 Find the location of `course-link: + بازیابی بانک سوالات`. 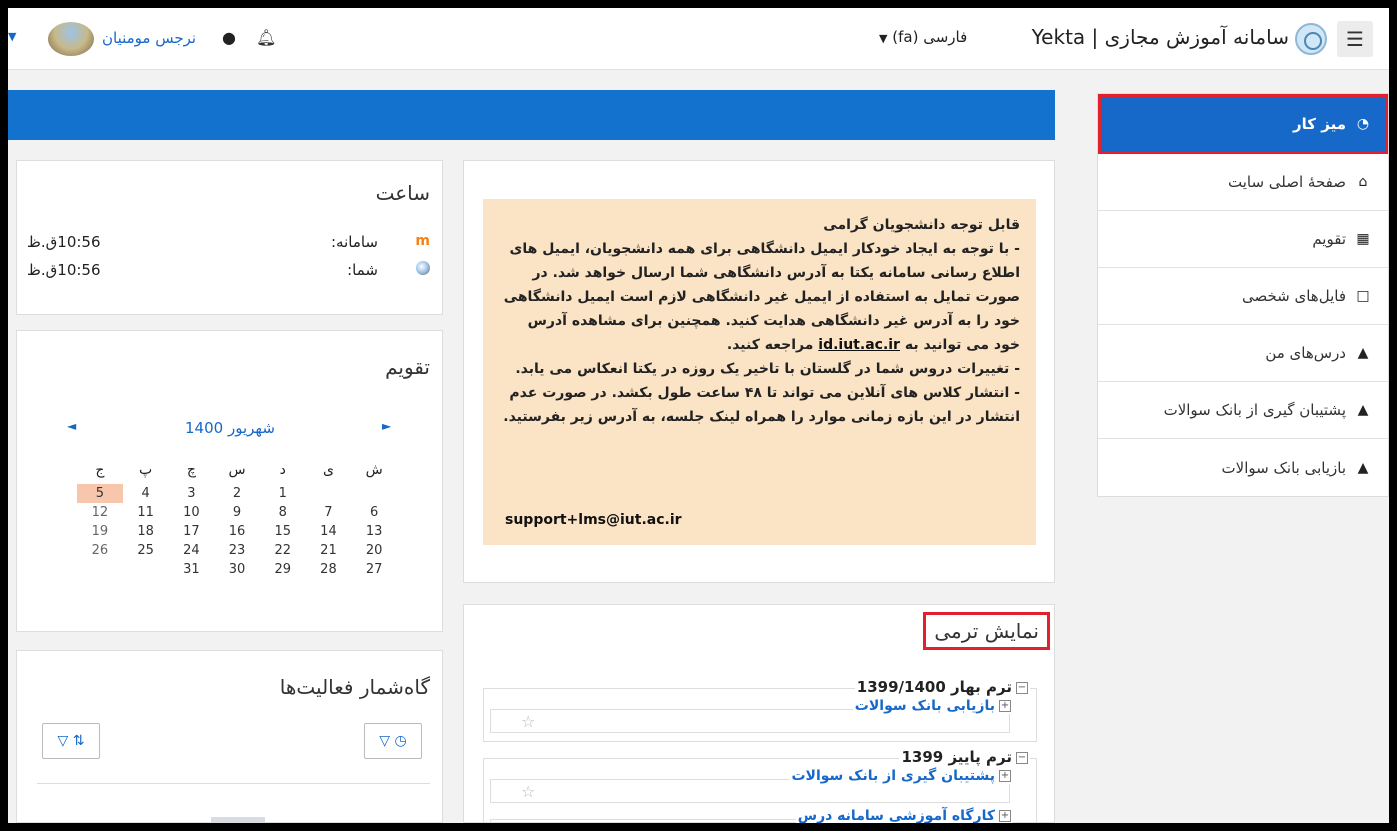

course-link: + بازیابی بانک سوالات is located at coordinates (932, 706).